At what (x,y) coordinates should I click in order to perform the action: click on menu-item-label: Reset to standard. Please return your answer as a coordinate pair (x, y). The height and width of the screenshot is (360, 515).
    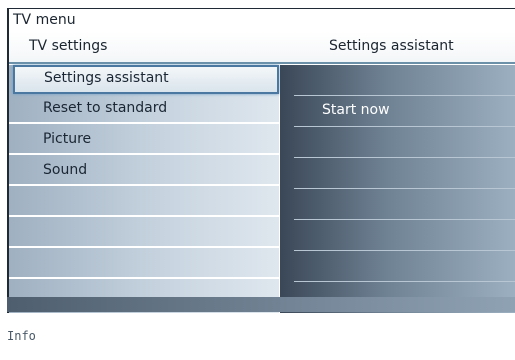
    Looking at the image, I should click on (105, 108).